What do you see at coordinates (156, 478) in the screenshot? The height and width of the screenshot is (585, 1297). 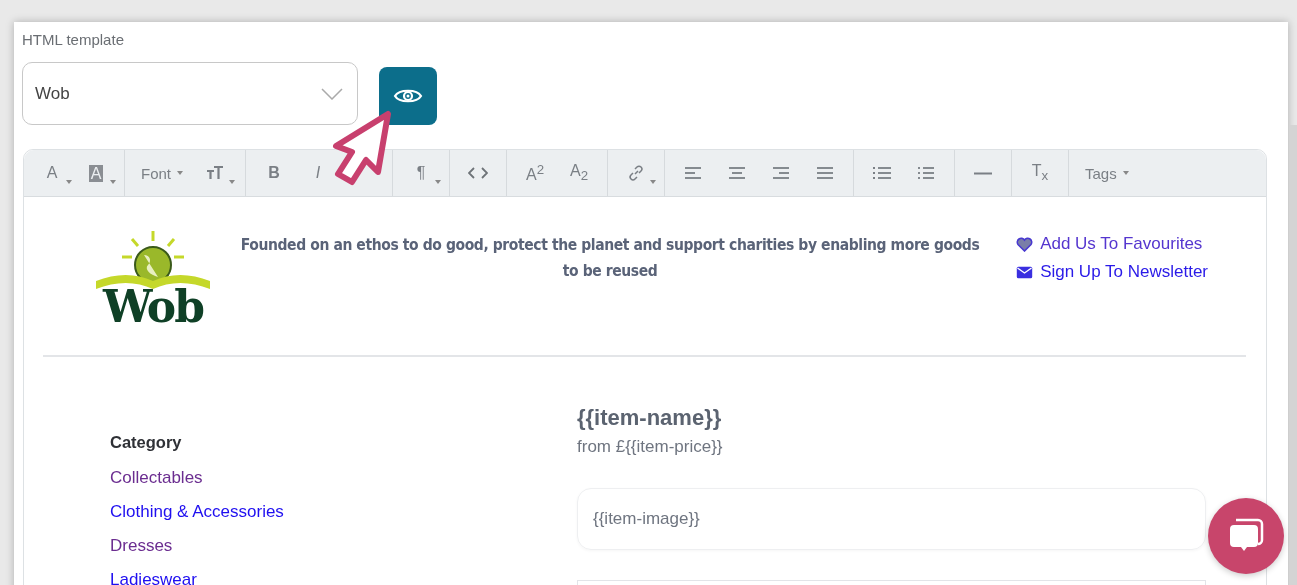 I see `category-link: Collectables` at bounding box center [156, 478].